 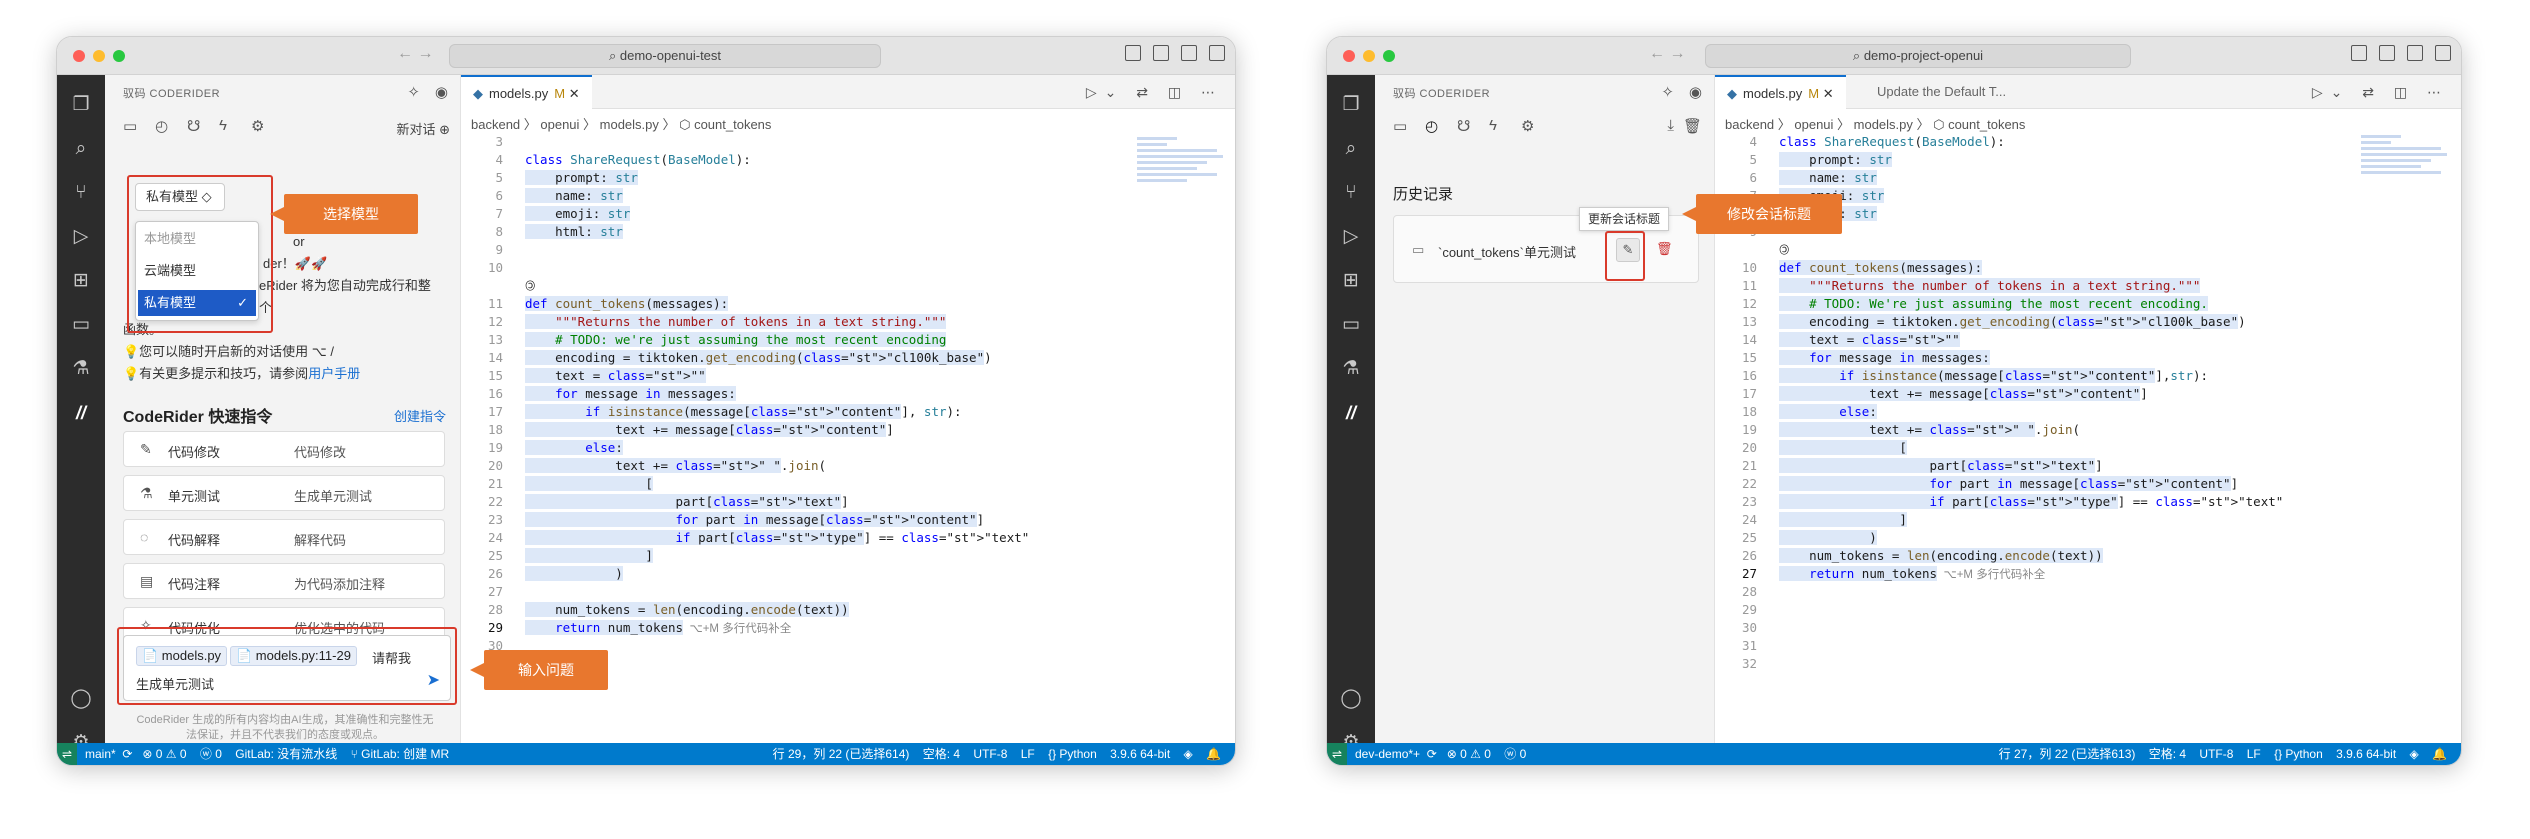 What do you see at coordinates (709, 430) in the screenshot?
I see `code-line: text += message[class="st">"content"]` at bounding box center [709, 430].